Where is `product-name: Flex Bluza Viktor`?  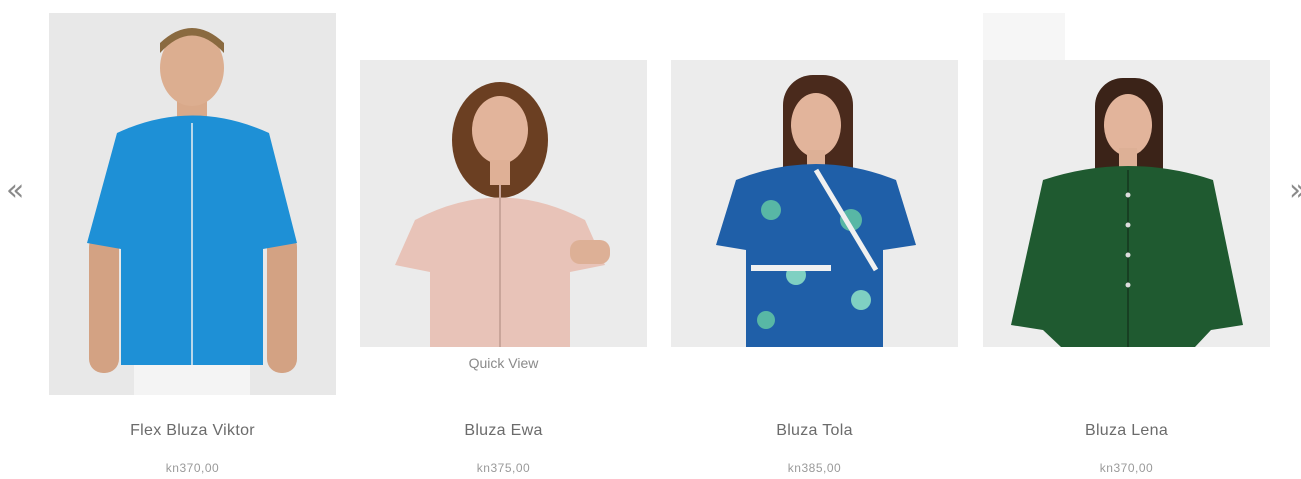
product-name: Flex Bluza Viktor is located at coordinates (192, 431).